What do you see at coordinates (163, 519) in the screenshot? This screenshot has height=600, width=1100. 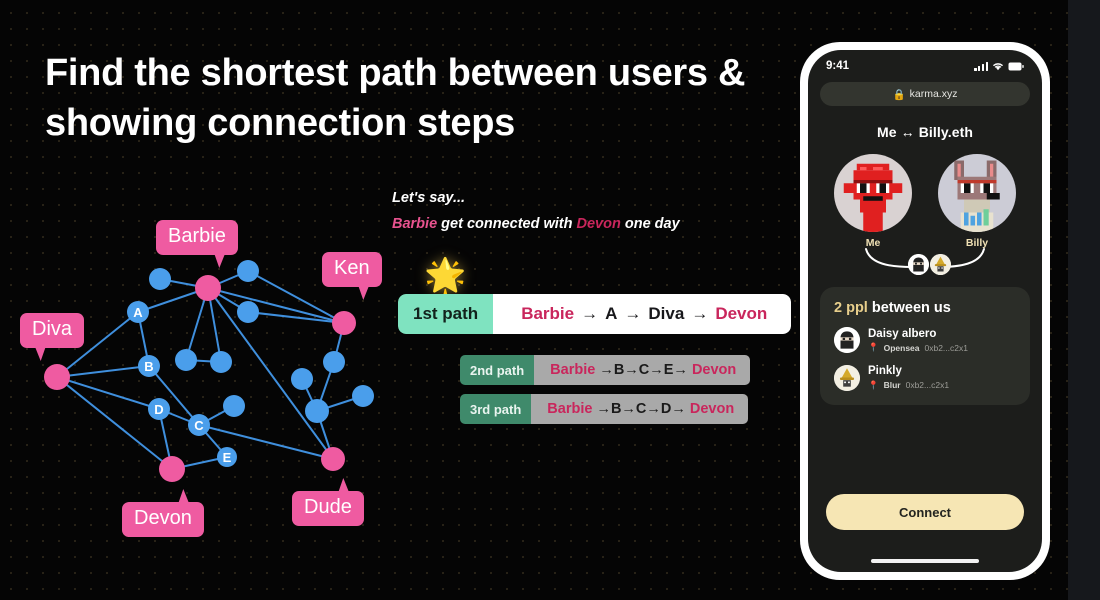 I see `graph-label-devon: Devon` at bounding box center [163, 519].